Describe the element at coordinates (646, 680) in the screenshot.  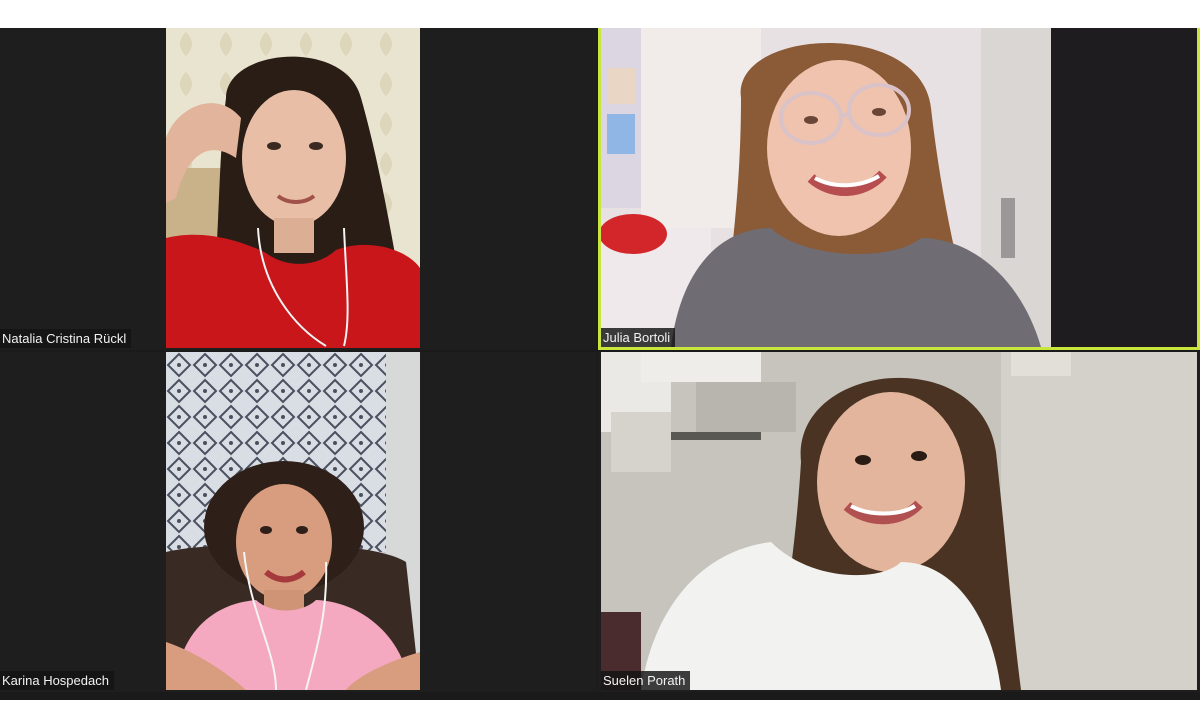
I see `participant-name-label: Suelen Porath` at that location.